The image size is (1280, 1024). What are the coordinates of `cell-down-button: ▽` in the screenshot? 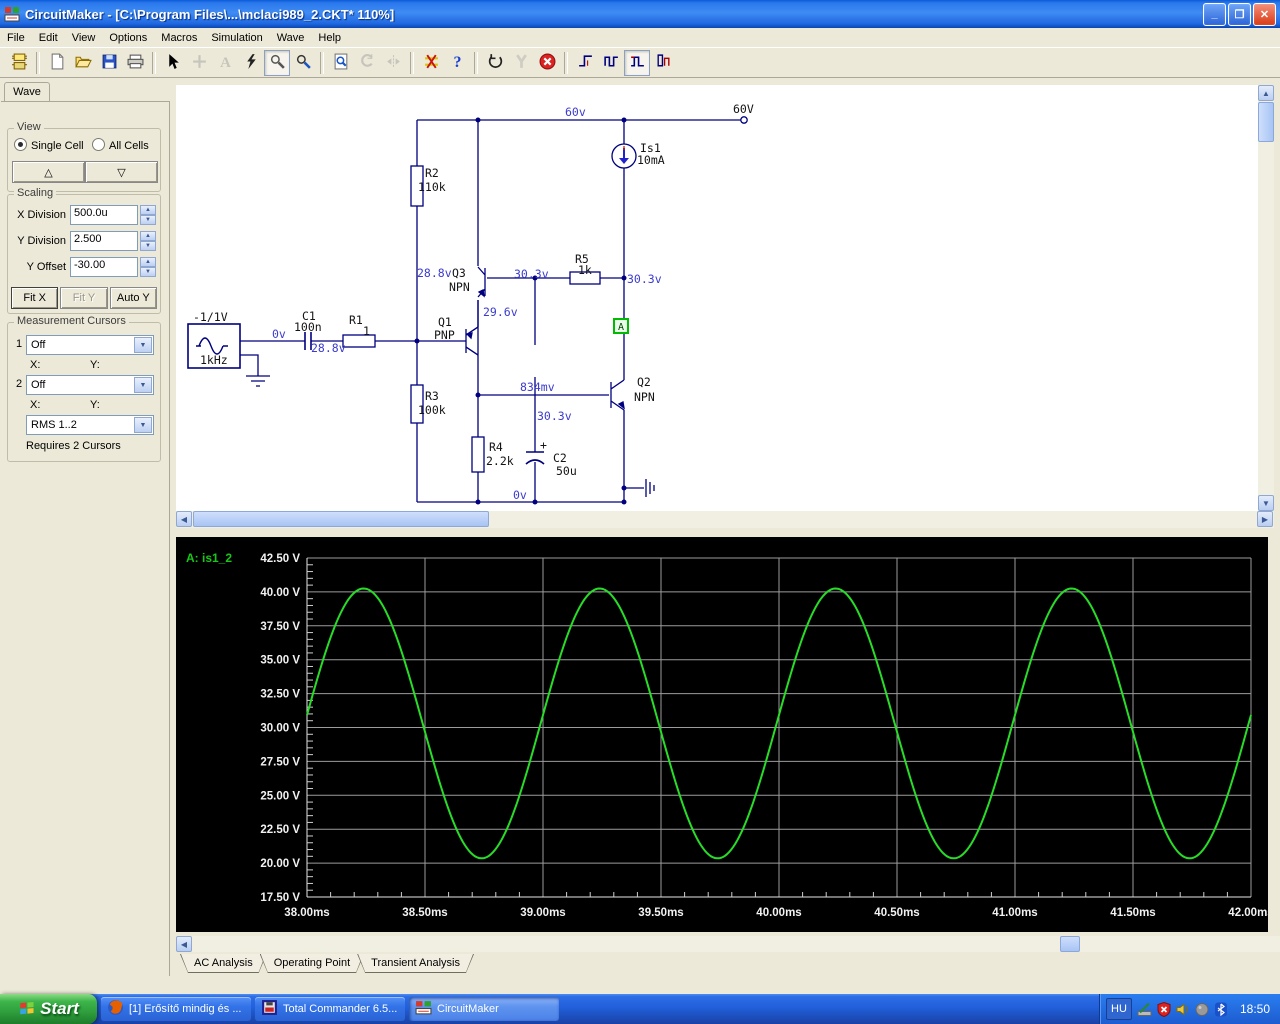 It's located at (121, 172).